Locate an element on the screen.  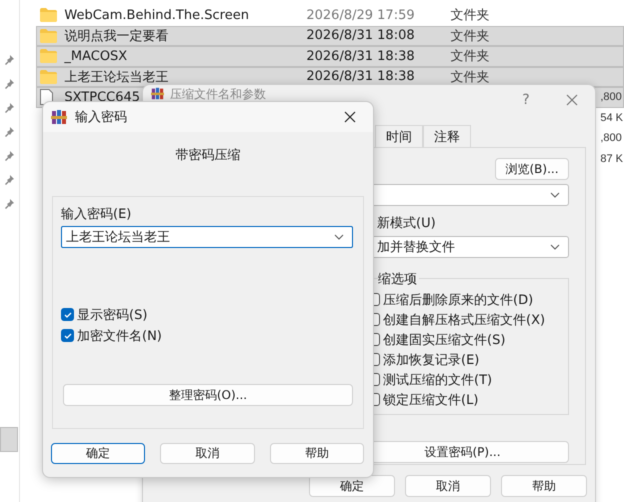
file-size: 87 K is located at coordinates (611, 158).